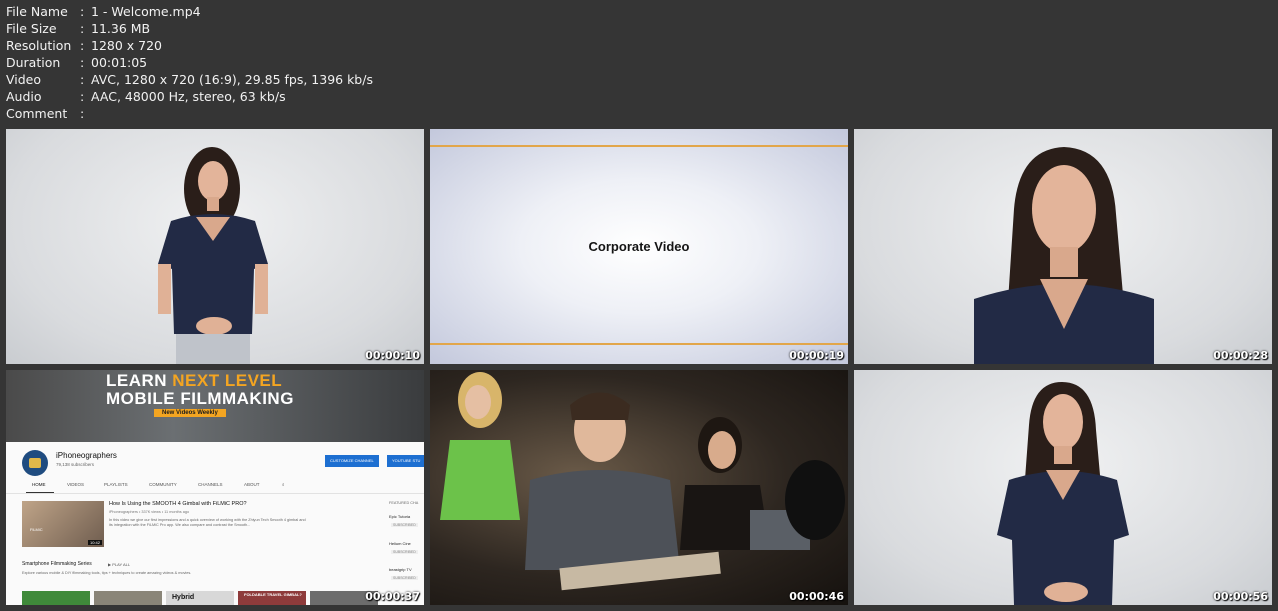  What do you see at coordinates (400, 543) in the screenshot?
I see `featured-channel-2: Helium Cine` at bounding box center [400, 543].